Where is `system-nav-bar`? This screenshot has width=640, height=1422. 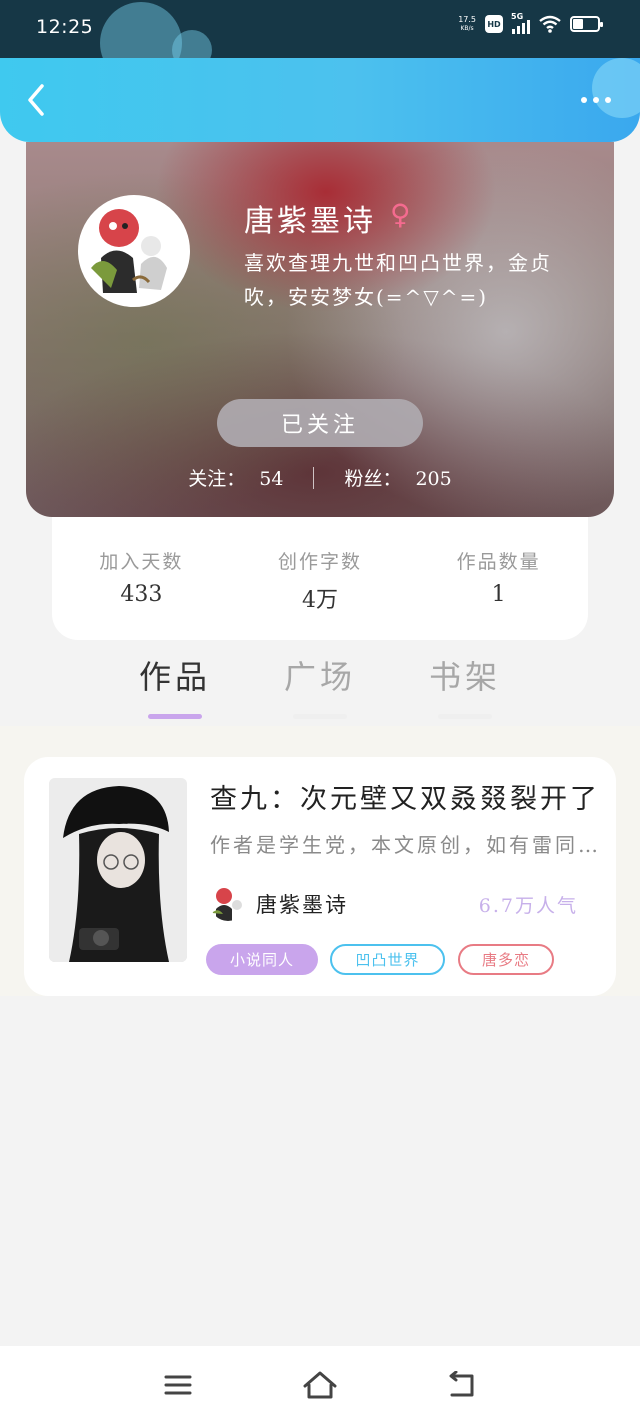
system-nav-bar is located at coordinates (320, 1384).